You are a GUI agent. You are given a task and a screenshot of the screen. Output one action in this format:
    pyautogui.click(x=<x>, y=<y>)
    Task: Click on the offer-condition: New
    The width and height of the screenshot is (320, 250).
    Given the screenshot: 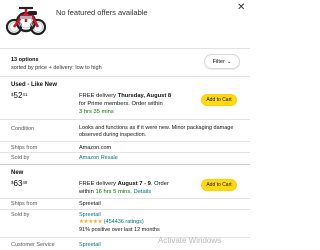 What is the action you would take?
    pyautogui.click(x=17, y=173)
    